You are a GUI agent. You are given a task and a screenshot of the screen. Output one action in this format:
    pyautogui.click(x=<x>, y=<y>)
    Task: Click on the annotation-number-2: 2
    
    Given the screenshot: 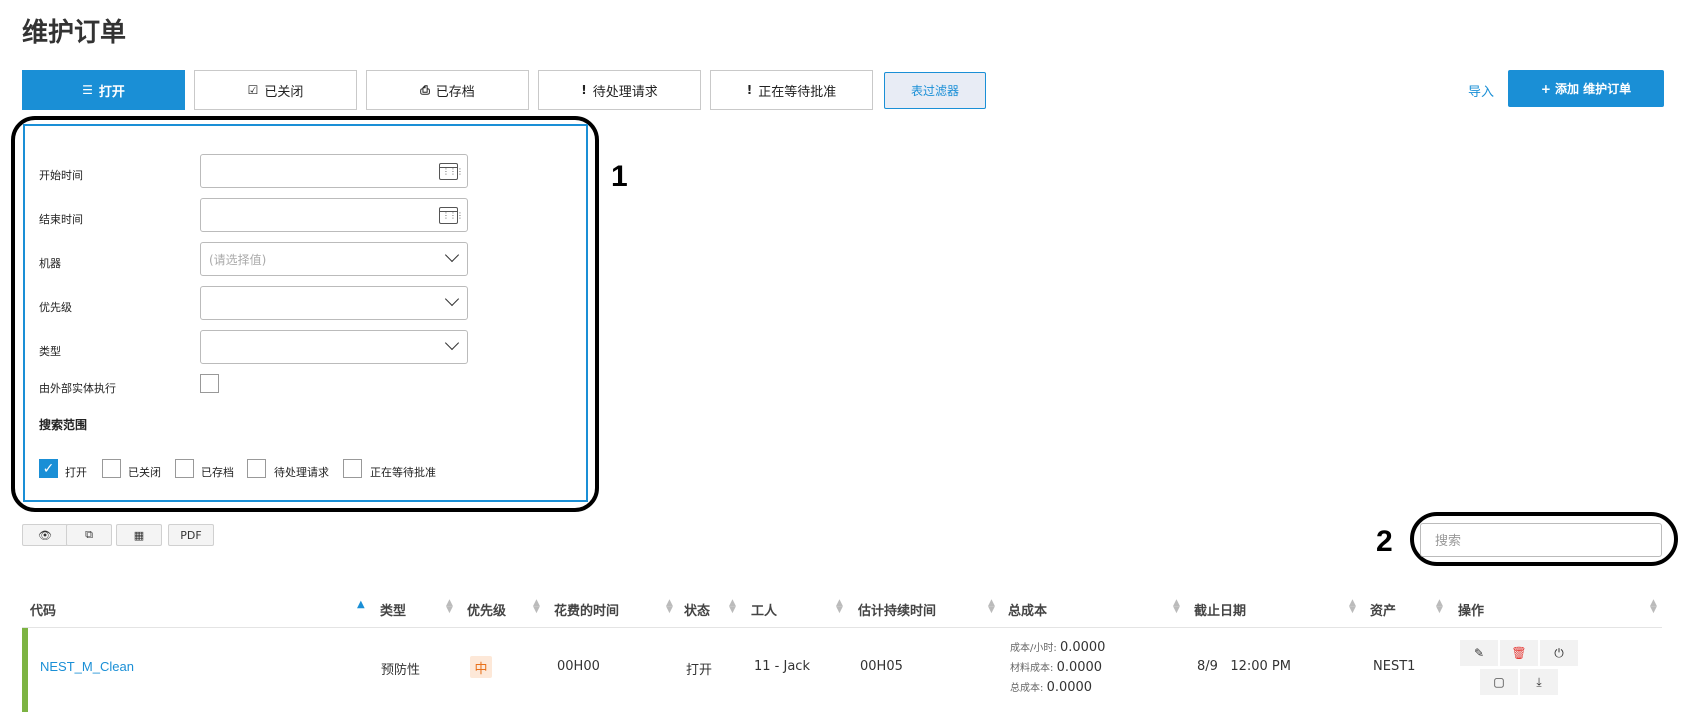 What is the action you would take?
    pyautogui.click(x=1384, y=541)
    